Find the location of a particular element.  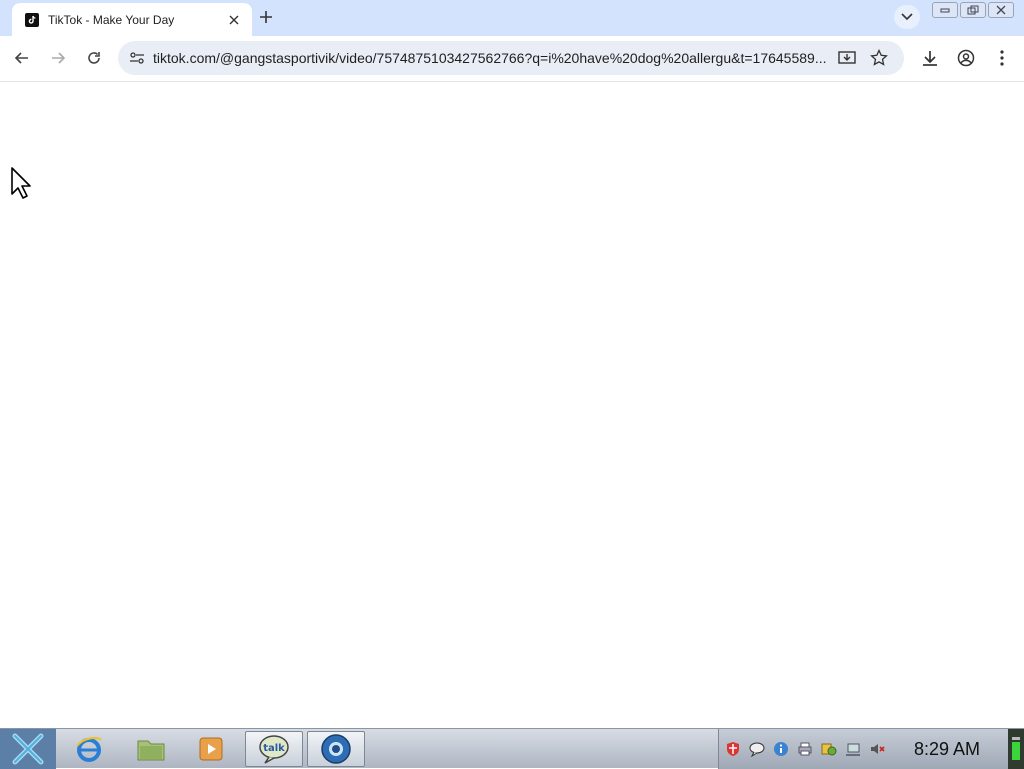

tab-search-button is located at coordinates (907, 17).